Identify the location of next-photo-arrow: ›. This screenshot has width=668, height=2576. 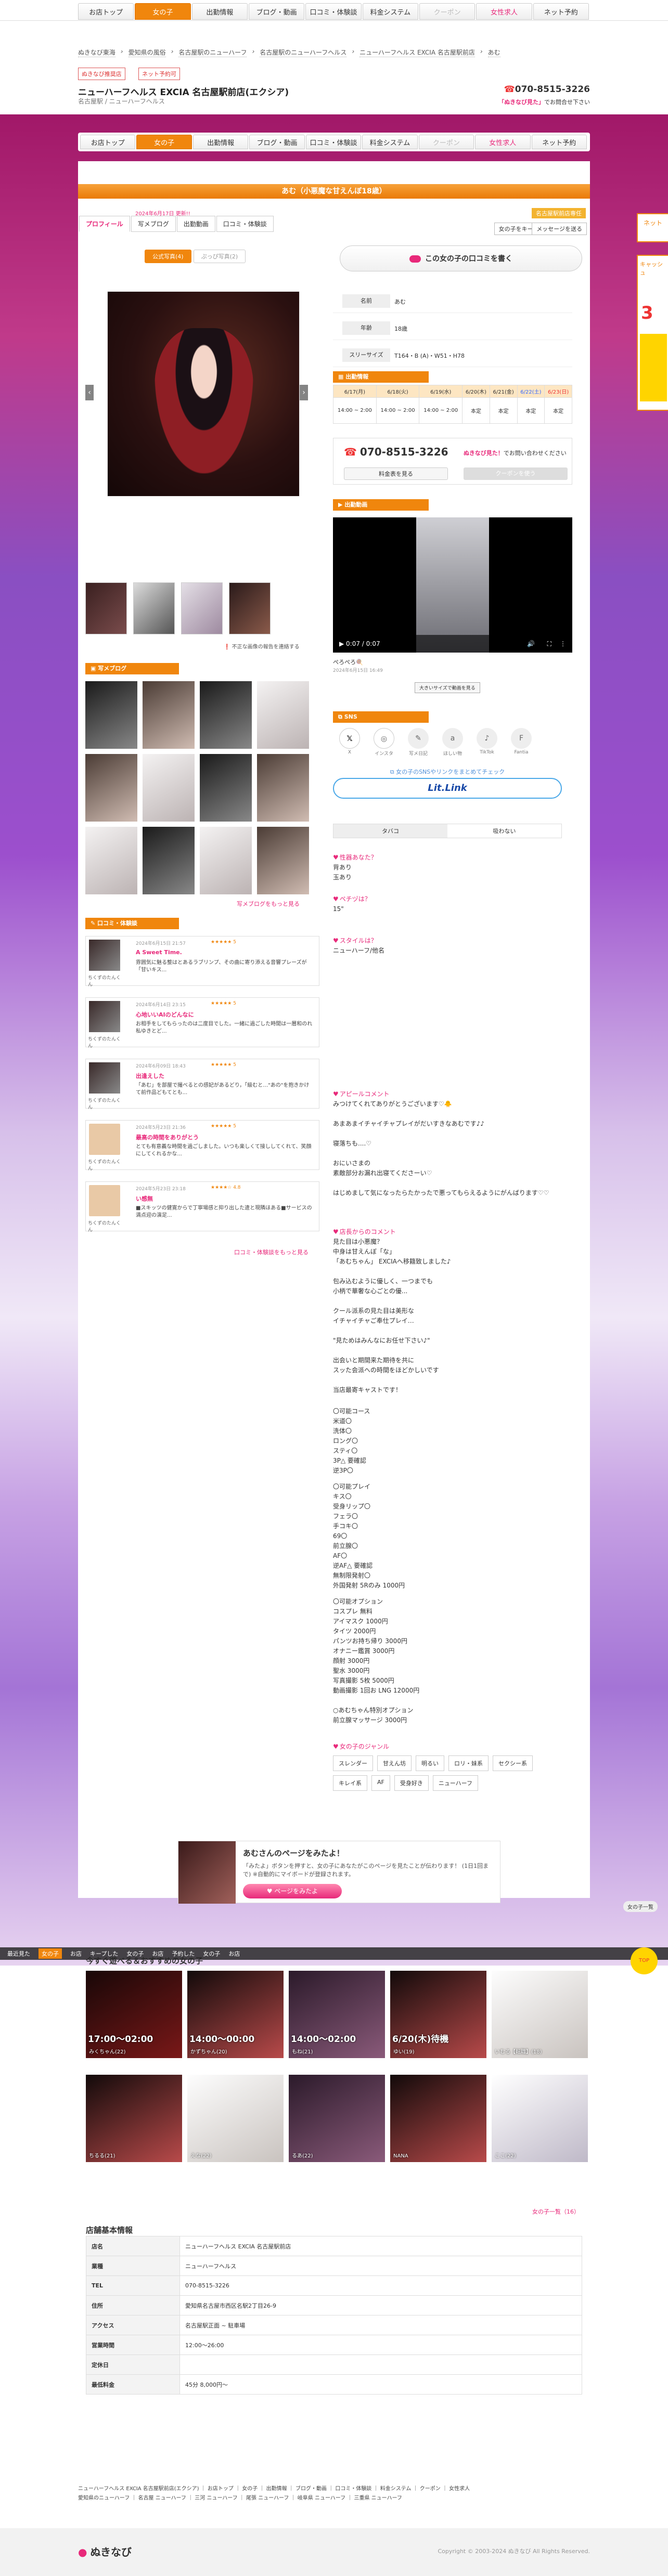
(304, 392).